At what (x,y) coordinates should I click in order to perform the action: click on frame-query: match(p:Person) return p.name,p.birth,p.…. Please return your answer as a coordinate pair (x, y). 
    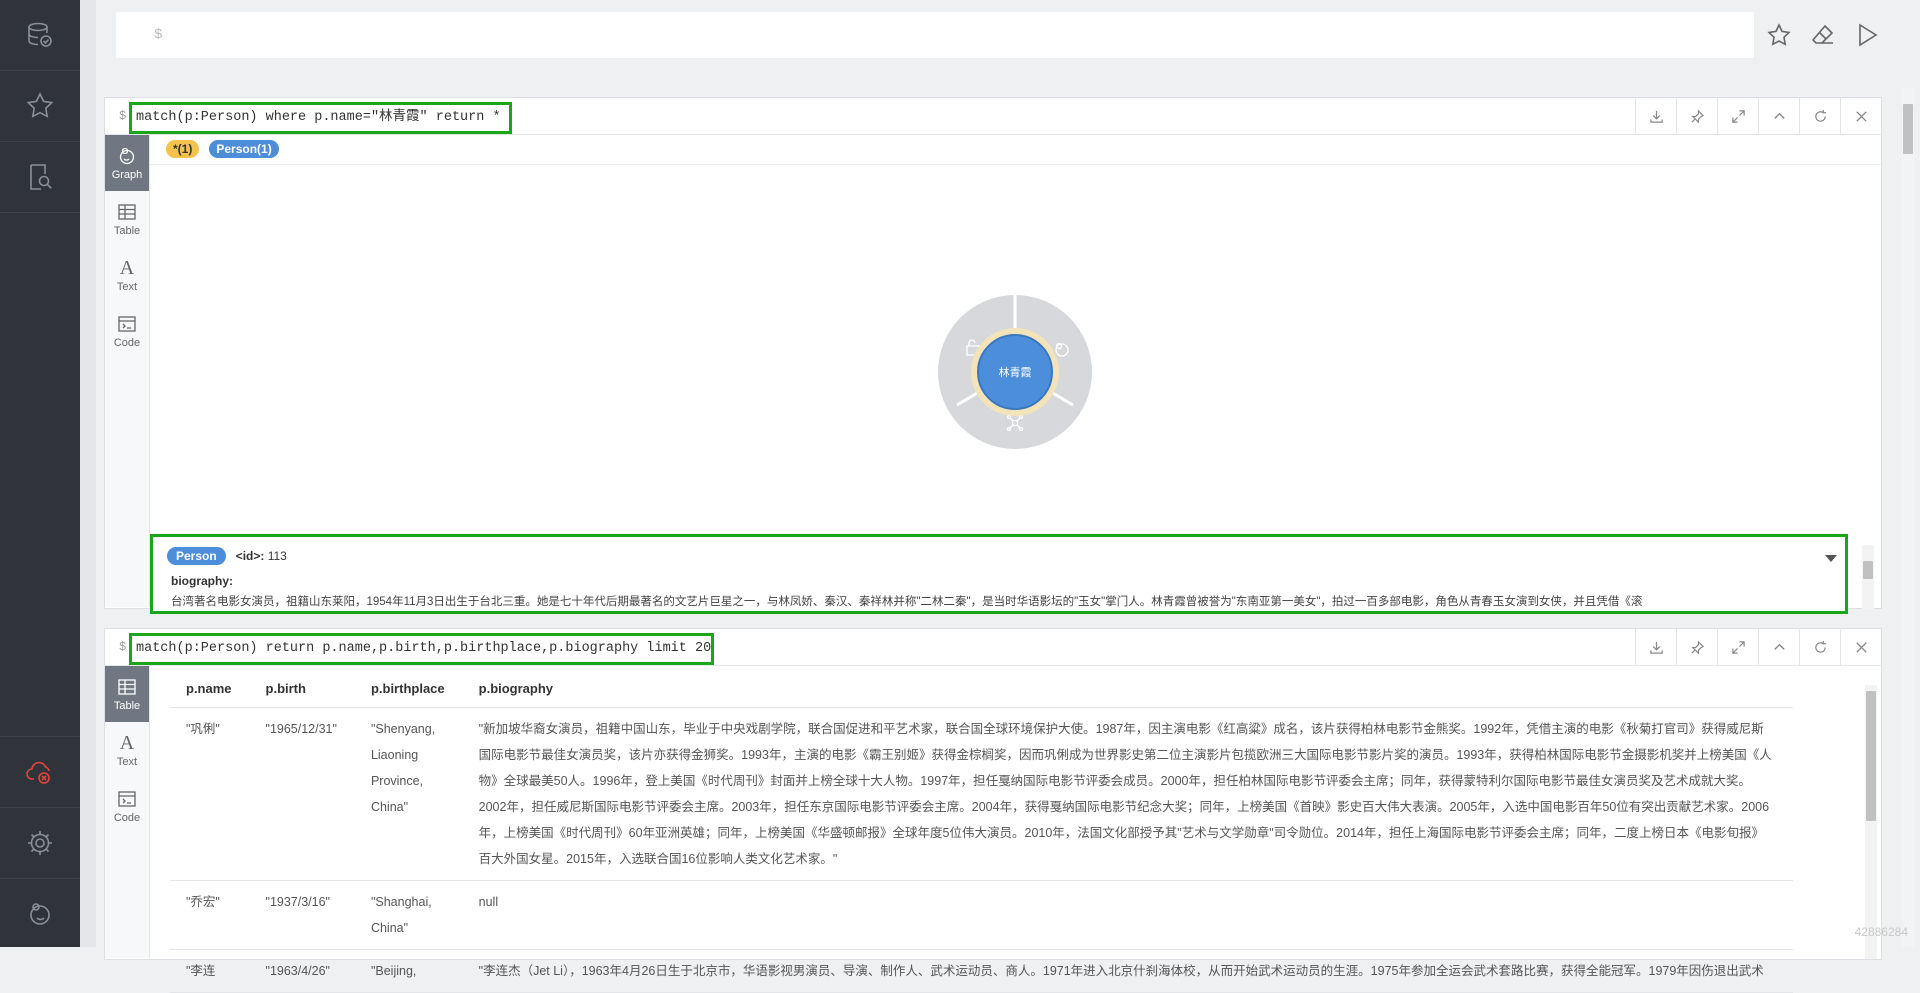
    Looking at the image, I should click on (421, 649).